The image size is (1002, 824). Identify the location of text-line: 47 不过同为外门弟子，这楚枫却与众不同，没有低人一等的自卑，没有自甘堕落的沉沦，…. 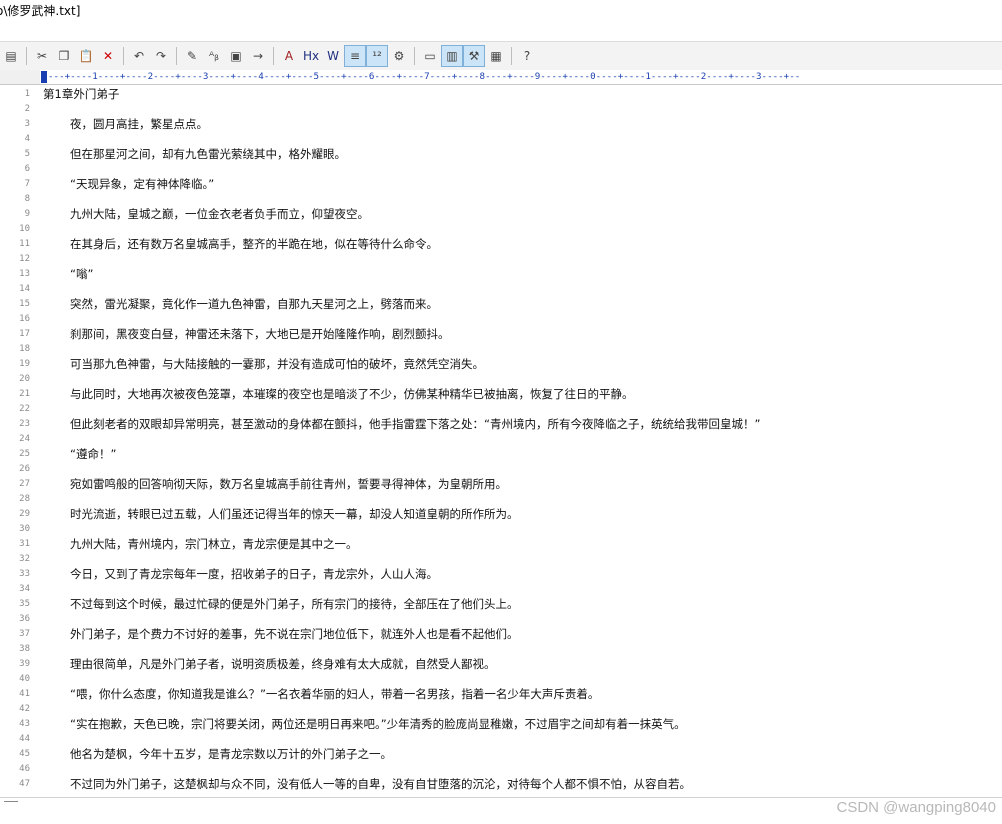
(501, 784).